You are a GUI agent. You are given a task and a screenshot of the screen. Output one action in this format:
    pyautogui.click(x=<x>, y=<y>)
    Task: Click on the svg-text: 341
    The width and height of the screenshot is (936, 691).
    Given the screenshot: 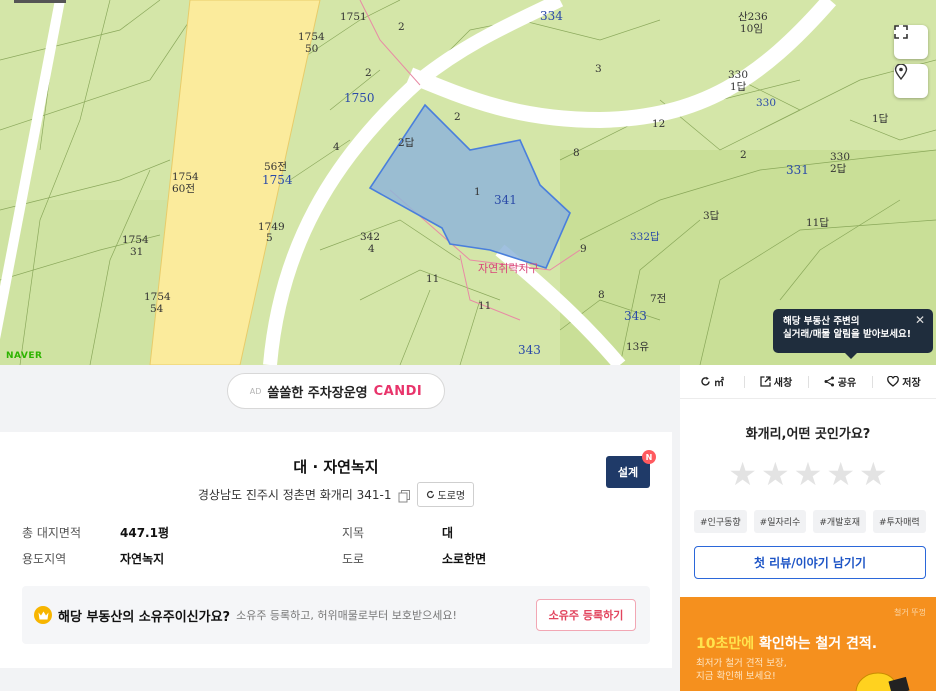 What is the action you would take?
    pyautogui.click(x=505, y=200)
    